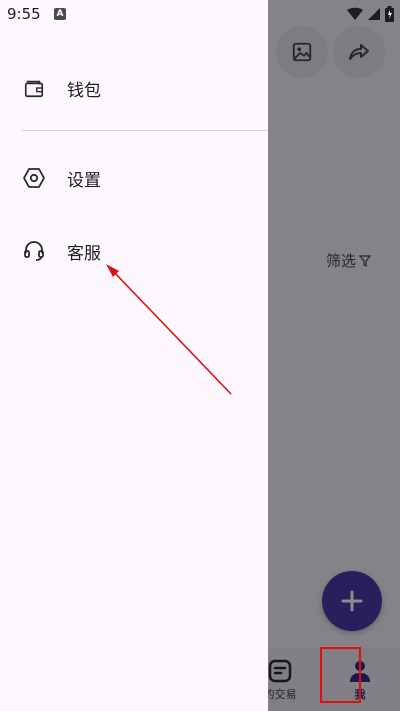 This screenshot has width=400, height=711. I want to click on drawer-item-settings-label: 设置, so click(84, 180).